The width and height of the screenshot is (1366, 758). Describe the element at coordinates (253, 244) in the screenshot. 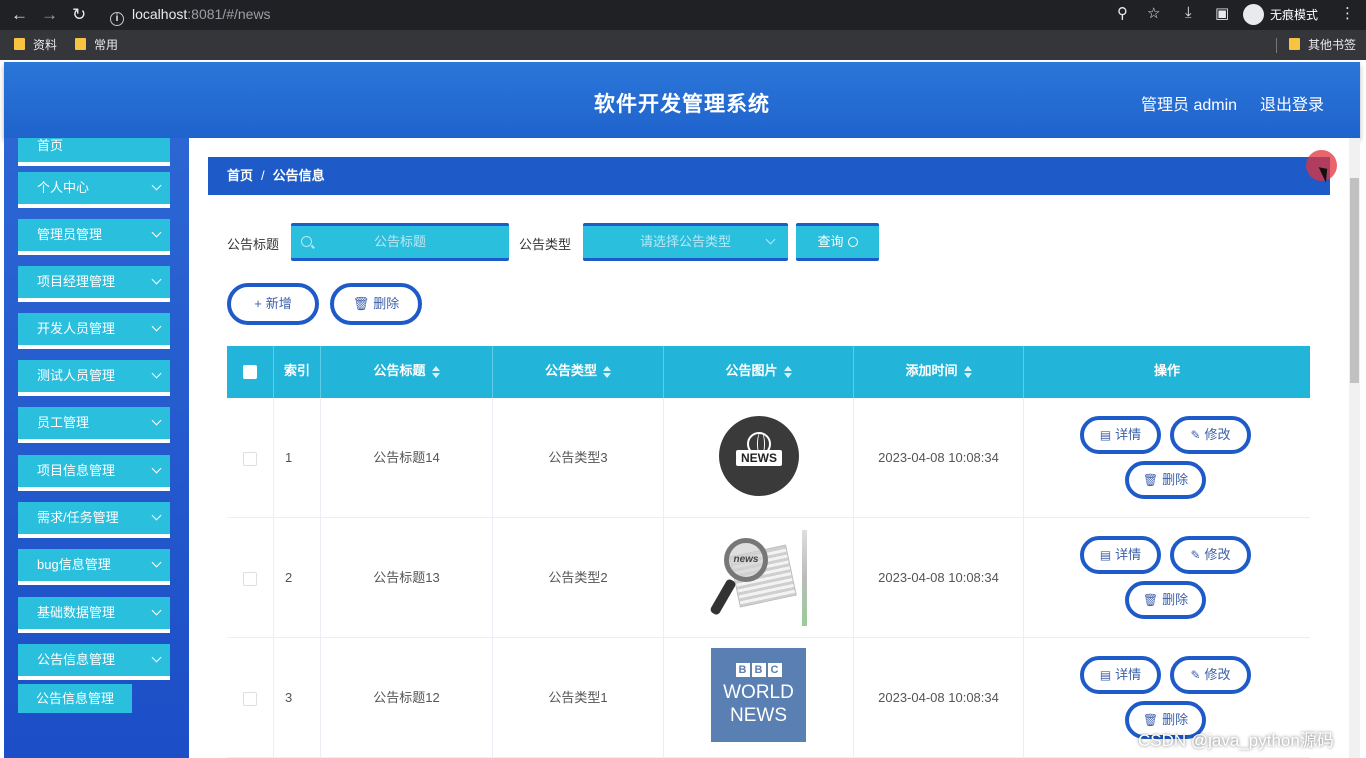

I see `title-search-label: 公告标题` at that location.